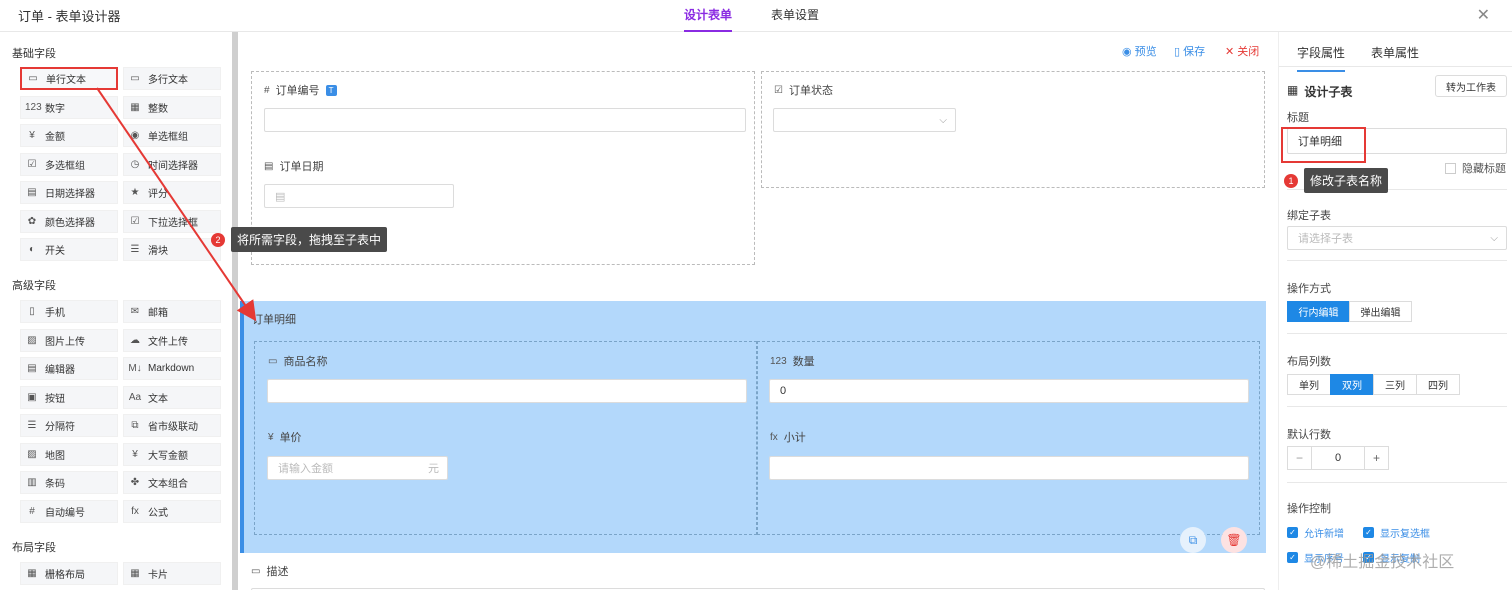 The image size is (1512, 590). What do you see at coordinates (1483, 15) in the screenshot?
I see `close-icon: ✕` at bounding box center [1483, 15].